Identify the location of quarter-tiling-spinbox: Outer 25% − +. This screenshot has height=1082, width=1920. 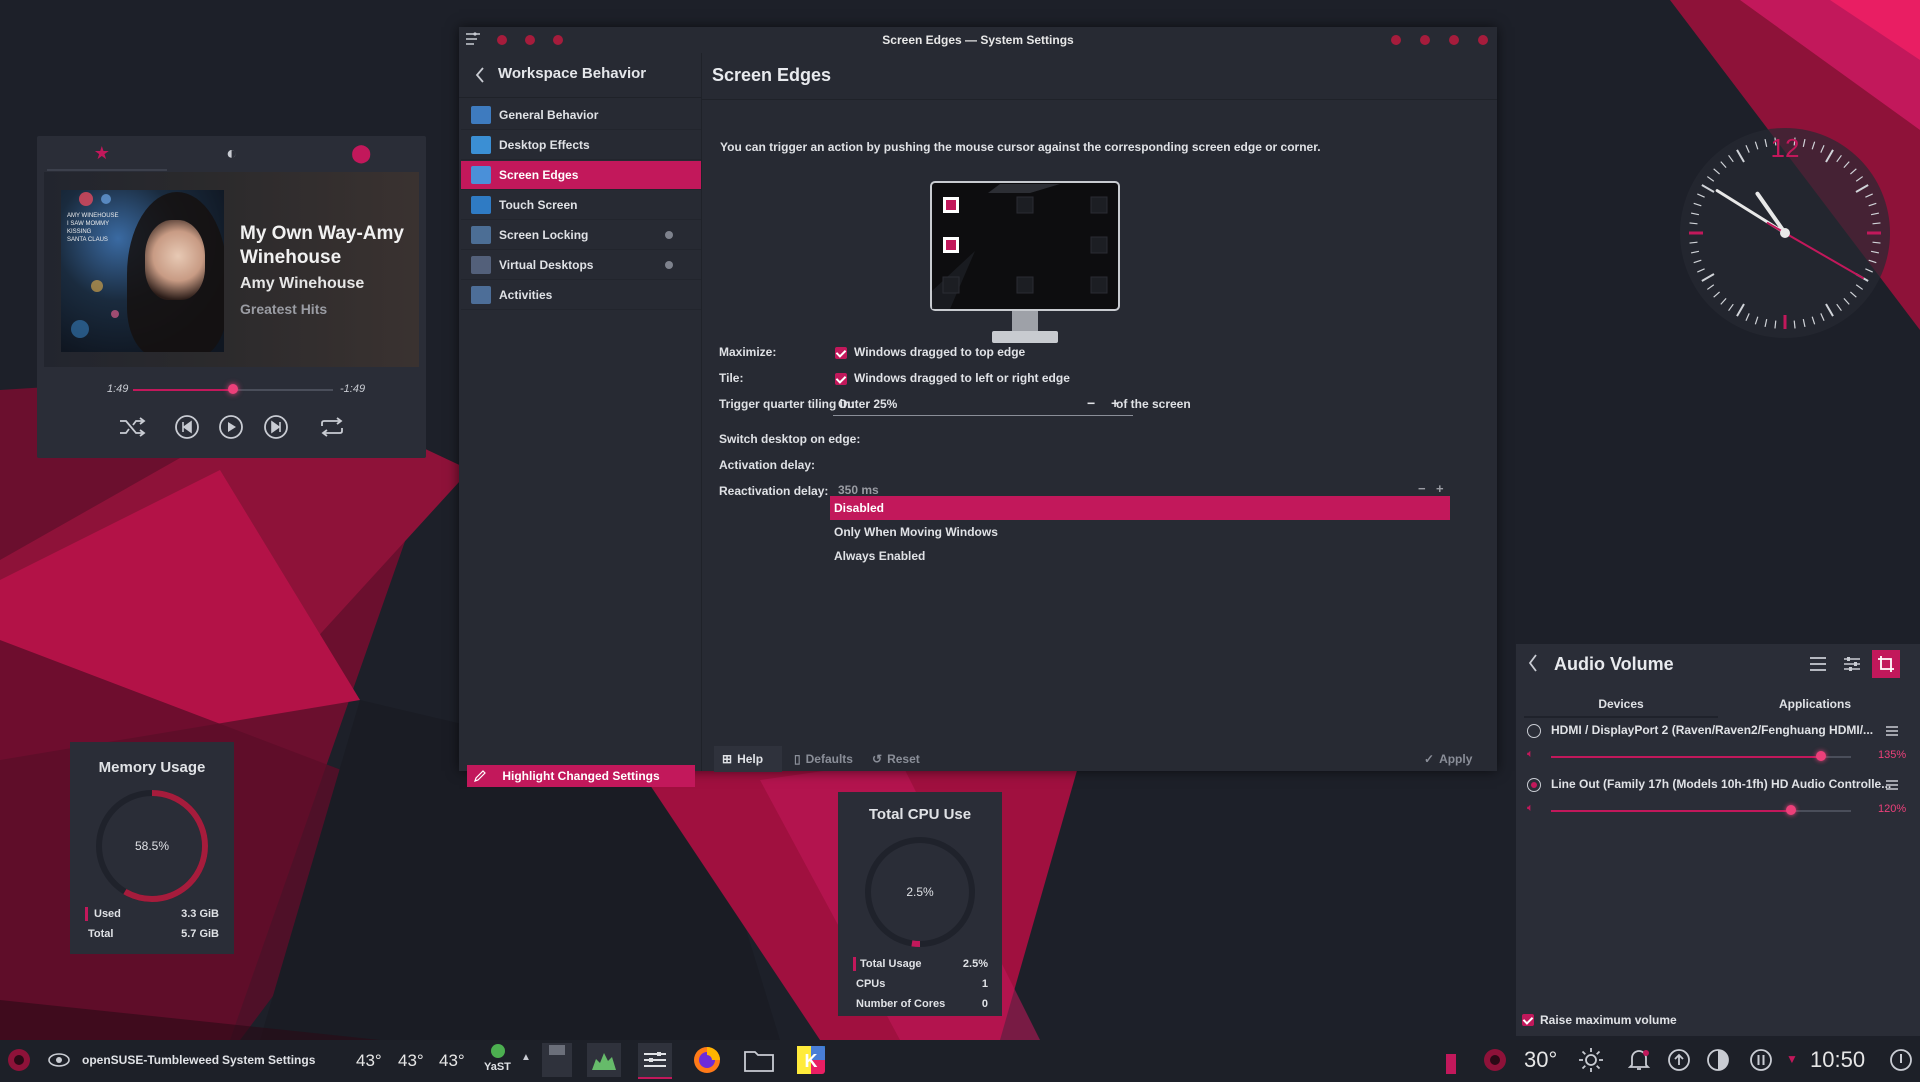
(983, 403).